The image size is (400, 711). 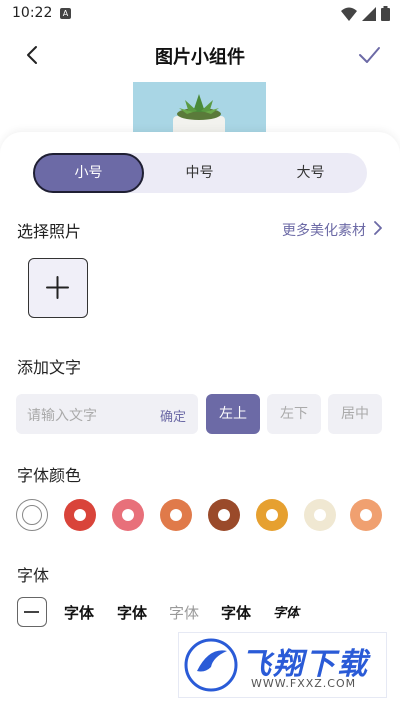 I want to click on font-option-heavy: 字体, so click(x=236, y=612).